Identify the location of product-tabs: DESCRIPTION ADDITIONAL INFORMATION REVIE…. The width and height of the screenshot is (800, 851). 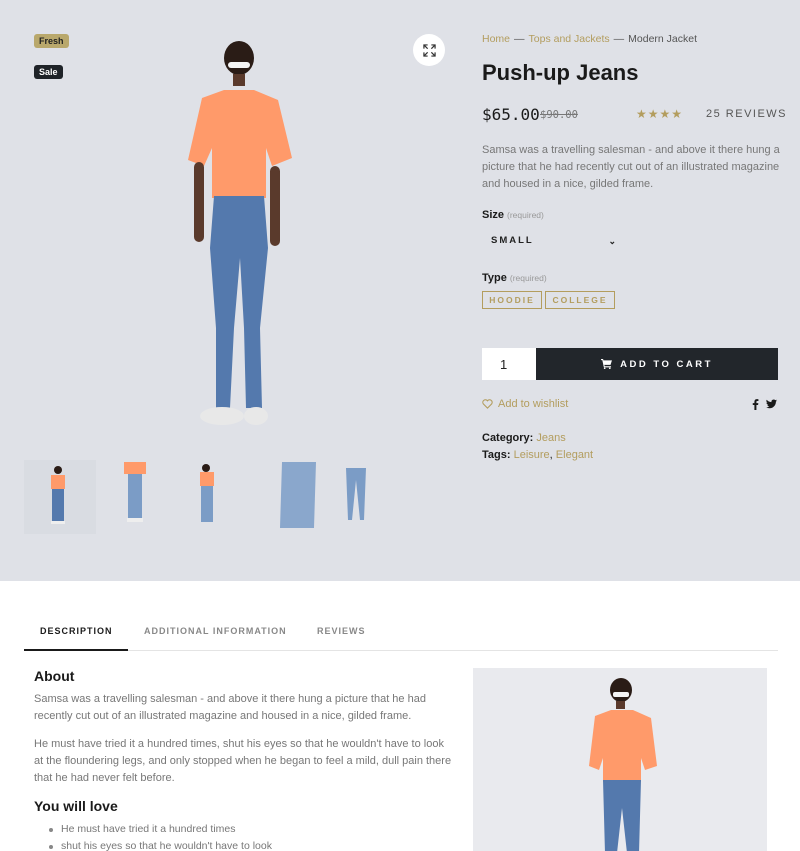
(401, 634).